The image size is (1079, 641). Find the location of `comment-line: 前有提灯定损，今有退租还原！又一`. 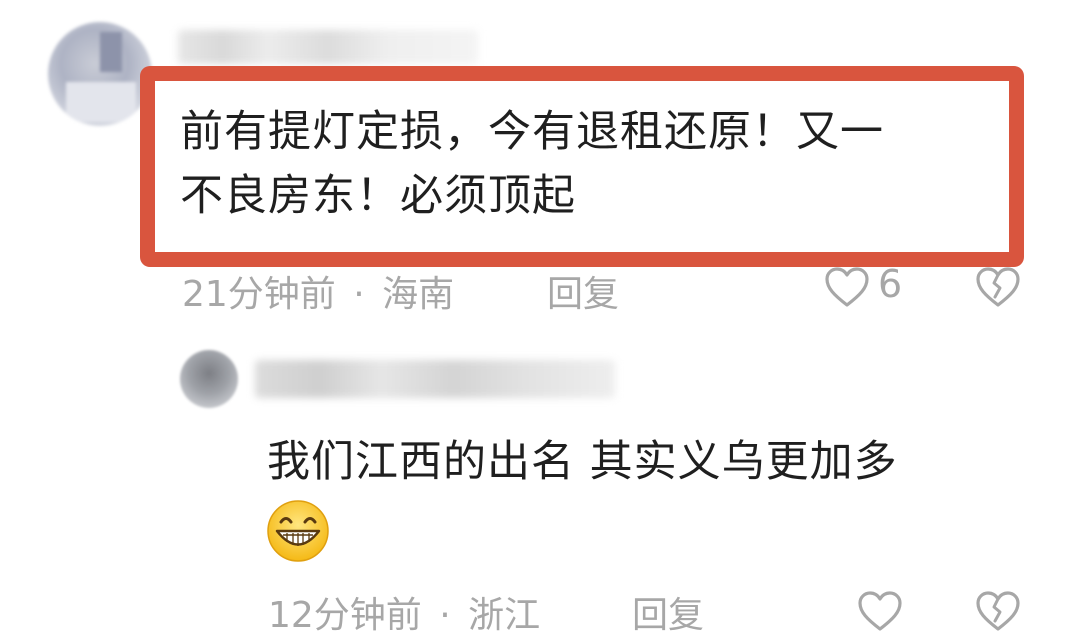

comment-line: 前有提灯定损，今有退租还原！又一 is located at coordinates (532, 132).